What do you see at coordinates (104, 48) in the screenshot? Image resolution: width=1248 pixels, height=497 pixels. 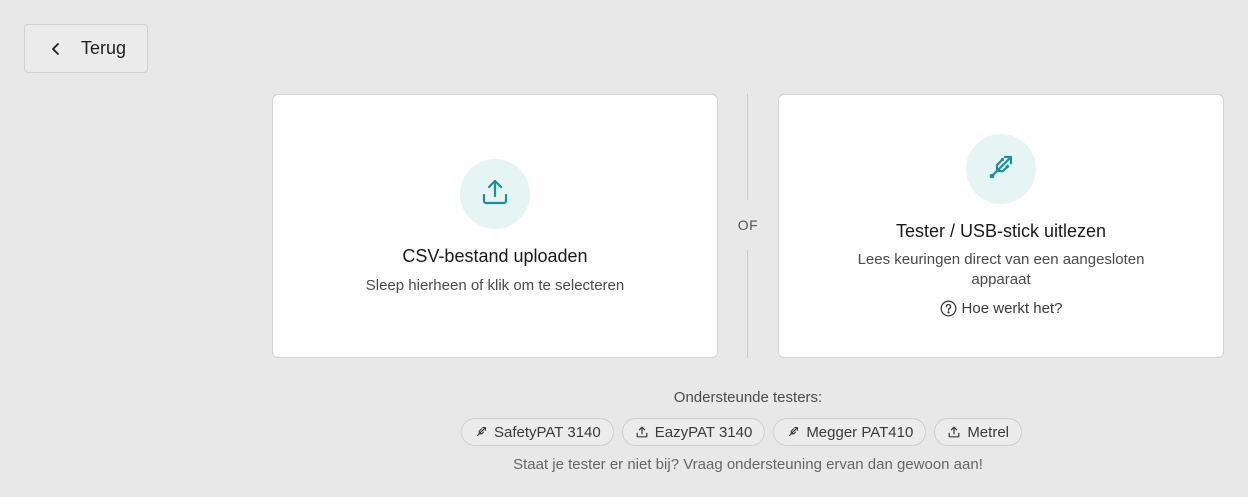 I see `back-button-label: Terug` at bounding box center [104, 48].